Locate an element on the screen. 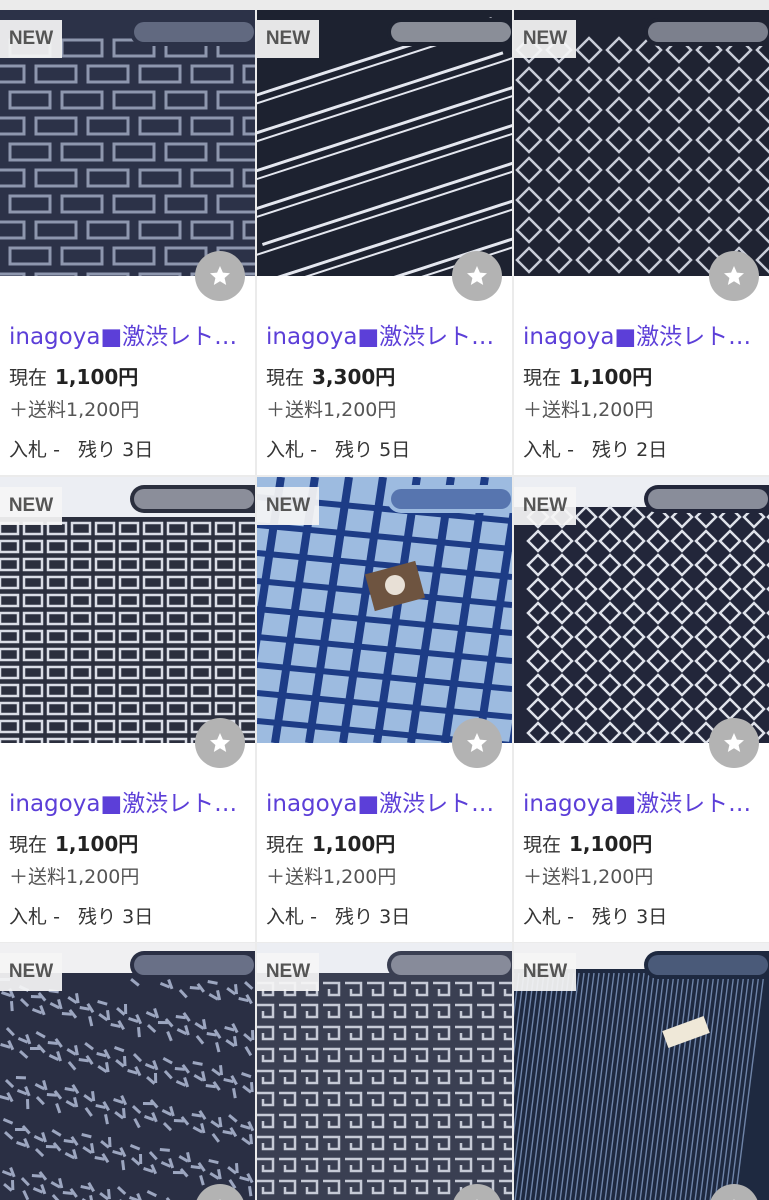 The height and width of the screenshot is (1200, 769). time-remaining: 5日 is located at coordinates (395, 450).